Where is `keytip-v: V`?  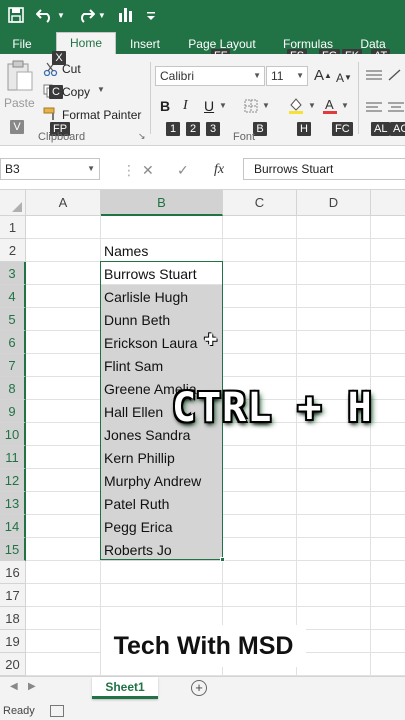
keytip-v: V is located at coordinates (17, 127).